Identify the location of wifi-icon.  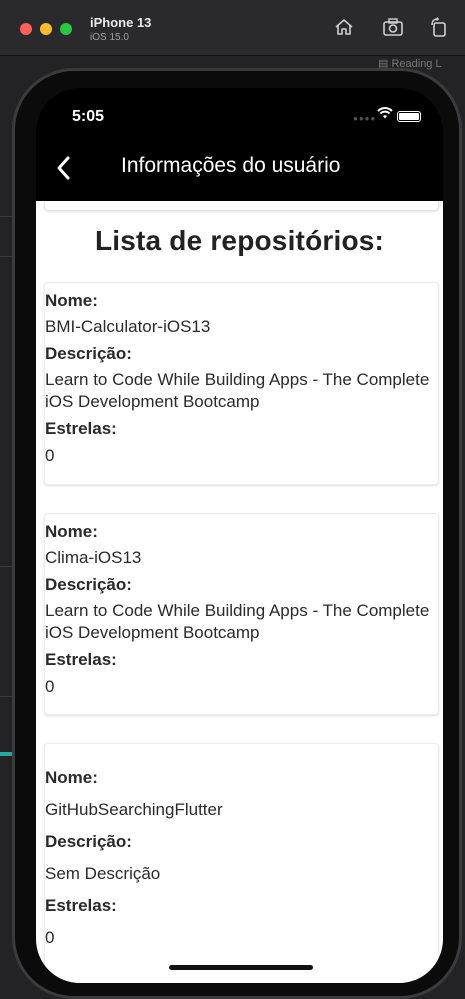
(385, 115).